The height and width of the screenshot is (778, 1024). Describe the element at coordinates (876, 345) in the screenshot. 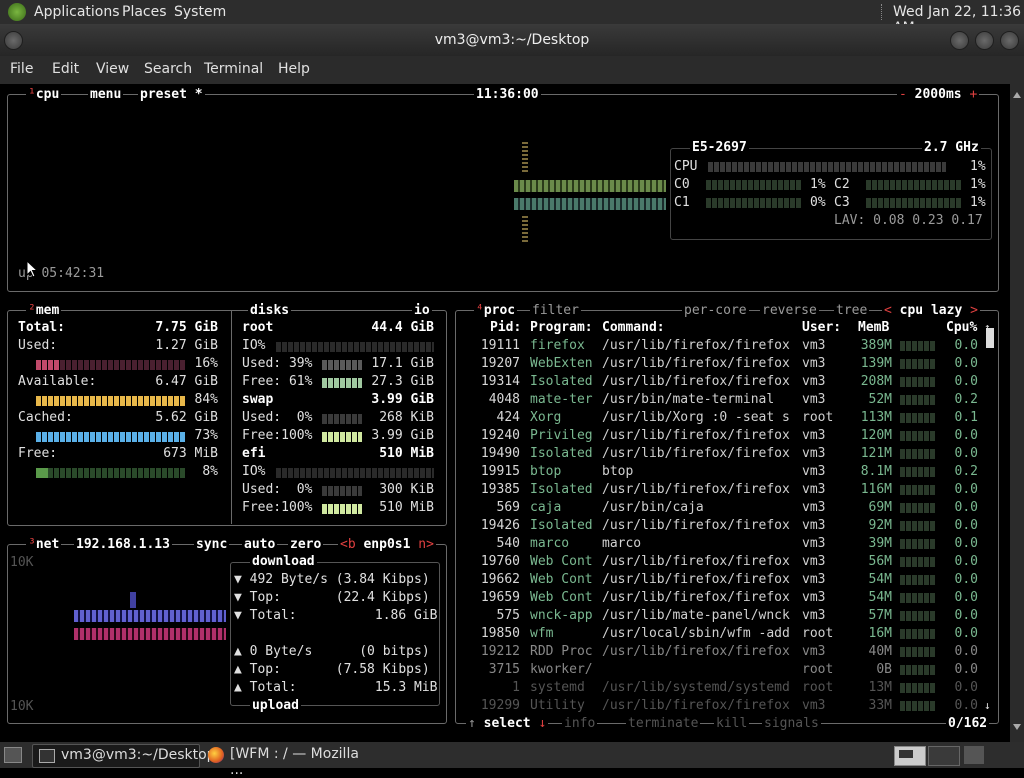

I see `proc-mem: 389M` at that location.